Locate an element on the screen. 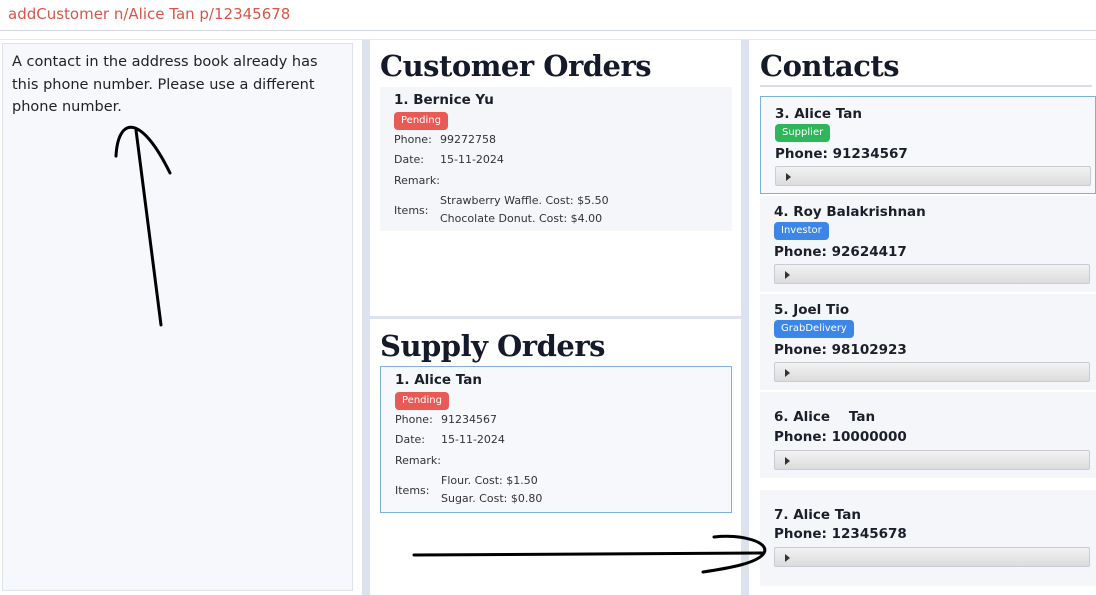 This screenshot has height=595, width=1096. contacts-title: Contacts is located at coordinates (830, 66).